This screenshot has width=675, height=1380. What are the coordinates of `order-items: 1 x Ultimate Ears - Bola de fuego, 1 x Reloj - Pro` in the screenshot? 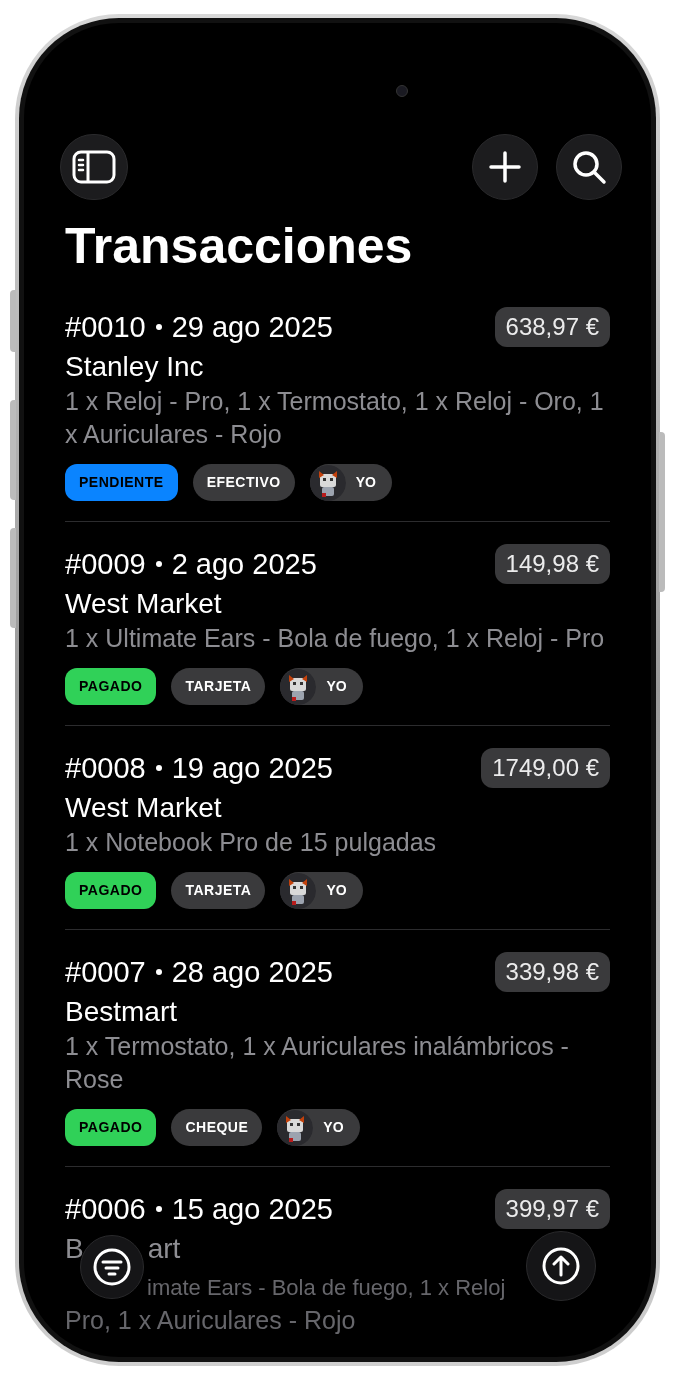 It's located at (335, 638).